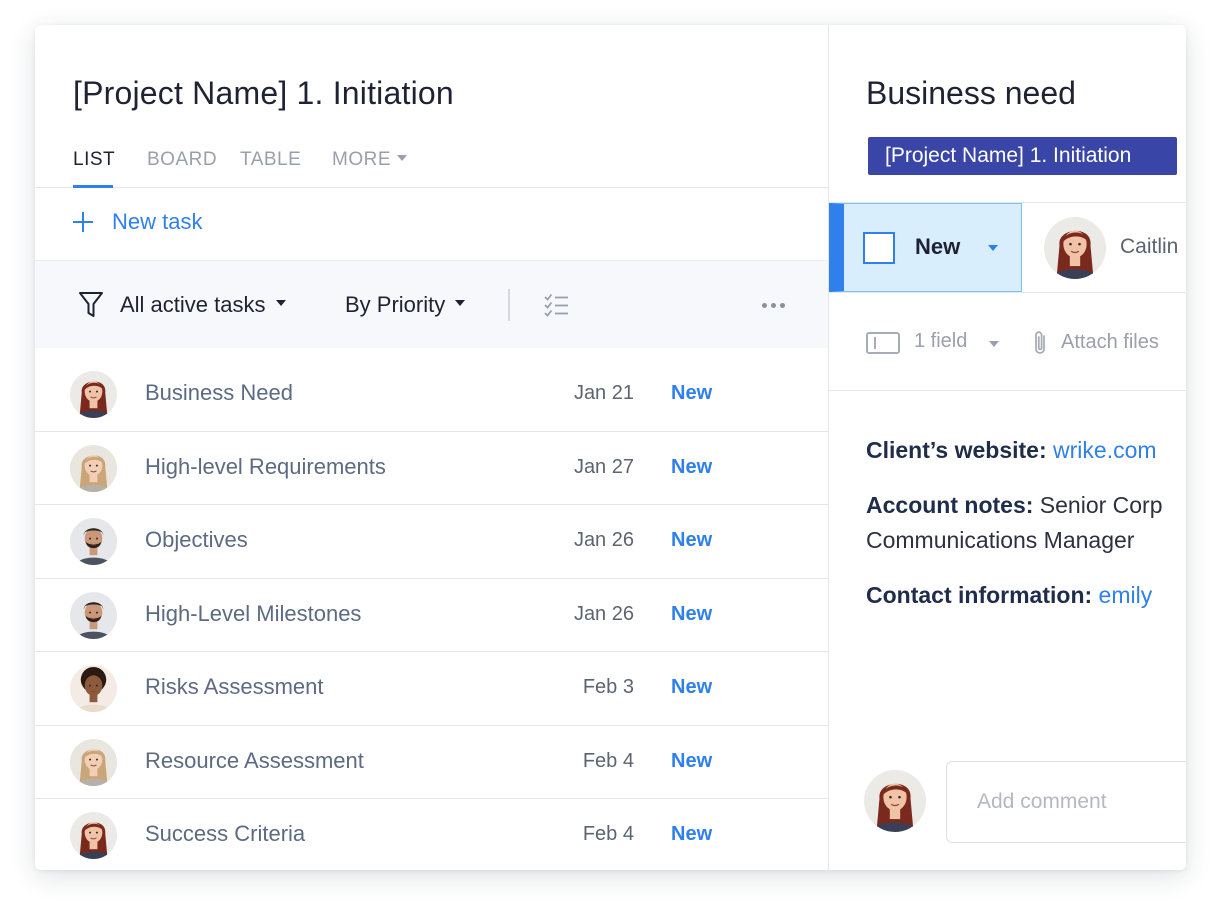 This screenshot has width=1221, height=914. What do you see at coordinates (940, 341) in the screenshot?
I see `custom-field-dropdown: 1 field` at bounding box center [940, 341].